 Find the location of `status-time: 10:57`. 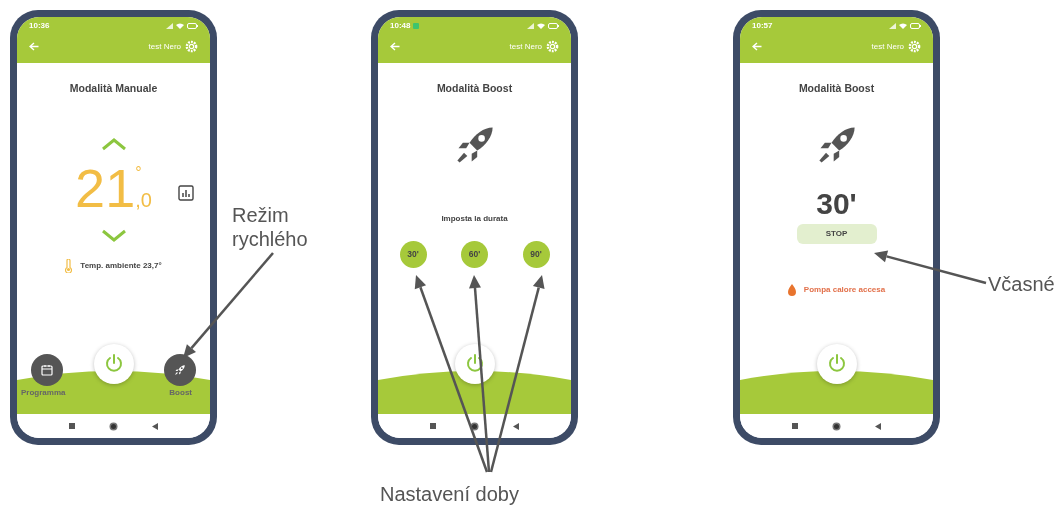

status-time: 10:57 is located at coordinates (762, 26).